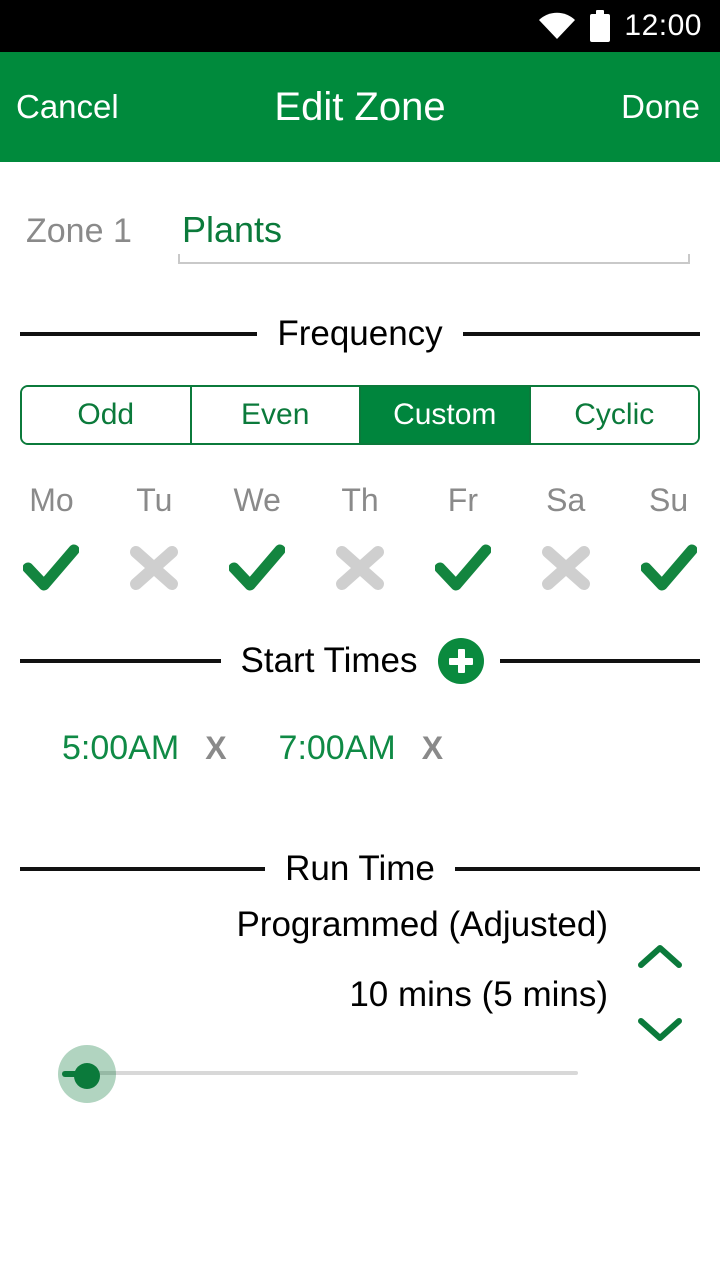 The width and height of the screenshot is (720, 1280). Describe the element at coordinates (87, 1076) in the screenshot. I see `slider-thumb` at that location.